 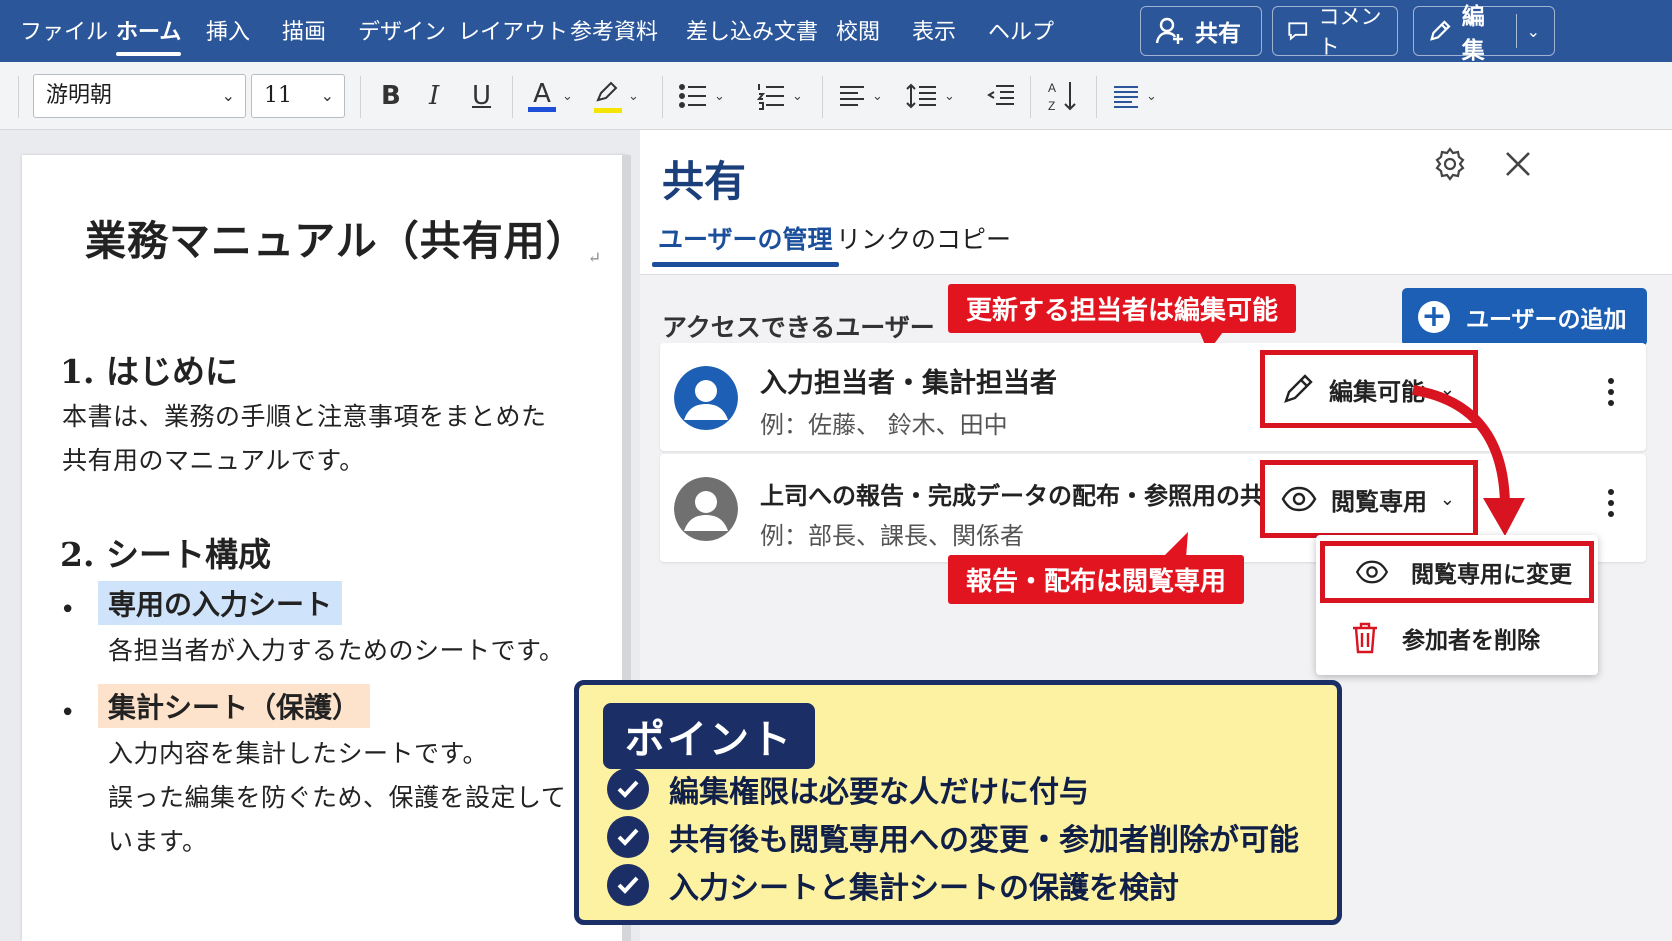 I want to click on callout-edit-note: 更新する担当者は編集可能, so click(x=1122, y=308).